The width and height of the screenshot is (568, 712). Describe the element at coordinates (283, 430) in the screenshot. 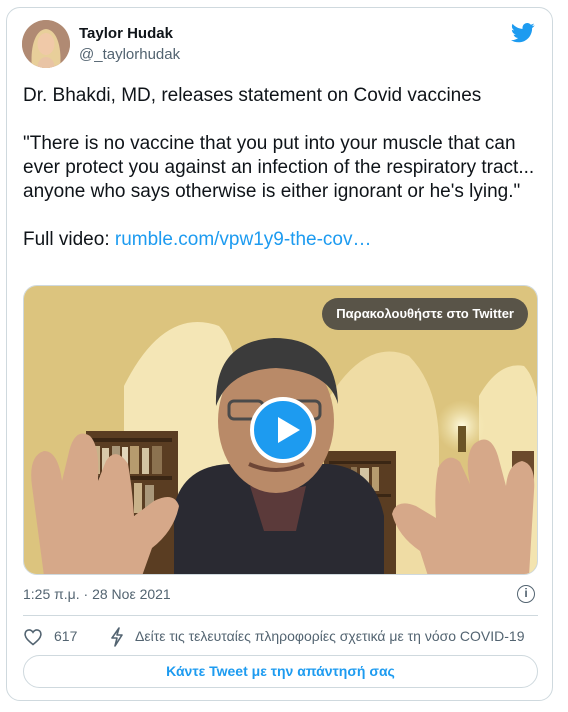

I see `play-icon` at that location.